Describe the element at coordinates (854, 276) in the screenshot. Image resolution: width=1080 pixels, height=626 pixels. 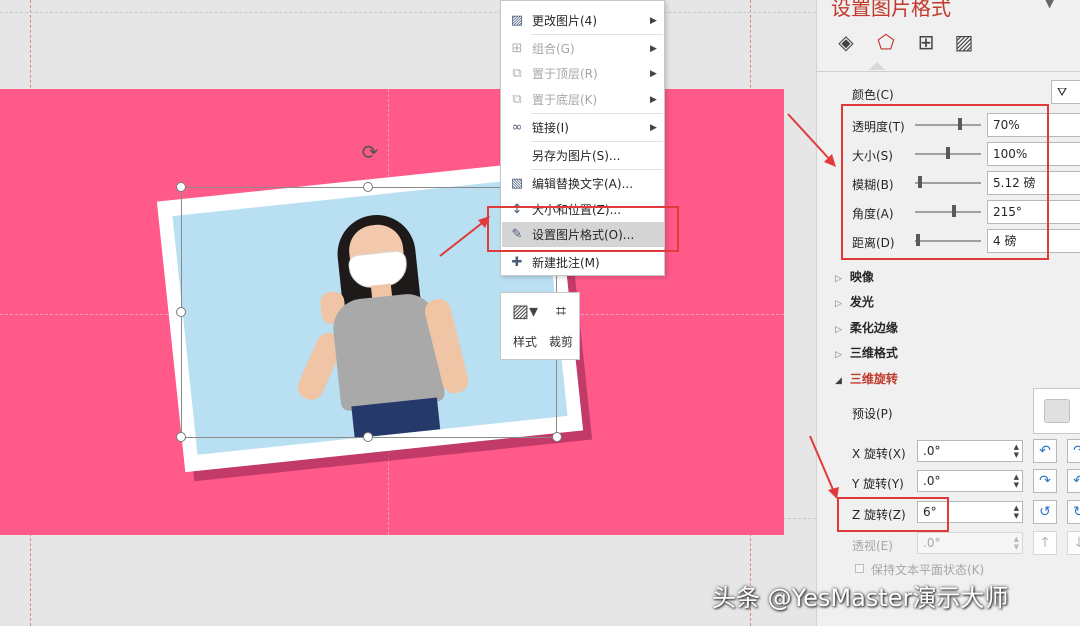
I see `section-reflection: ▷ 映像` at that location.